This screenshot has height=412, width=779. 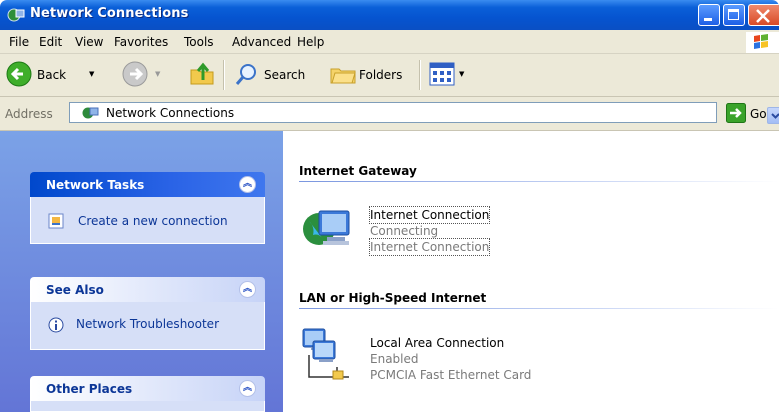 What do you see at coordinates (199, 42) in the screenshot?
I see `menu-tools: Tools` at bounding box center [199, 42].